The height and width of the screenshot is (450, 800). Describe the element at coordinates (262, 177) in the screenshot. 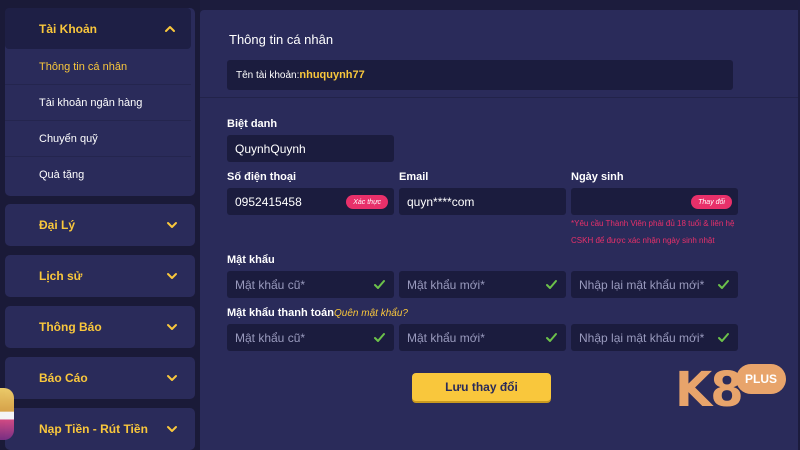

I see `phone-label: Số điện thoại` at that location.